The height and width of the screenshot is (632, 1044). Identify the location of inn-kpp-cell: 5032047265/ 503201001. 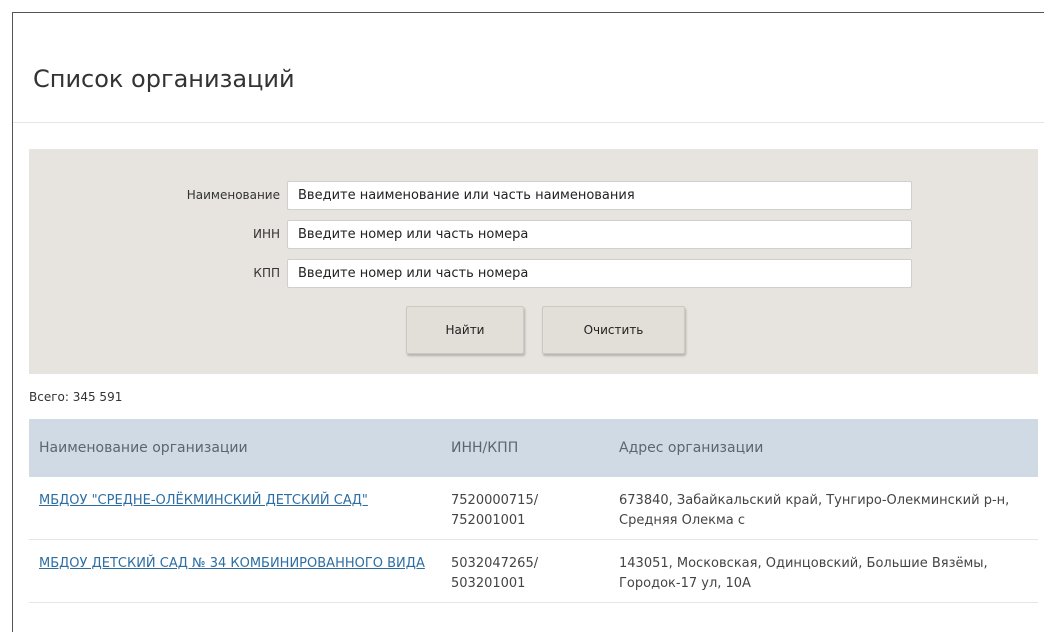
(525, 571).